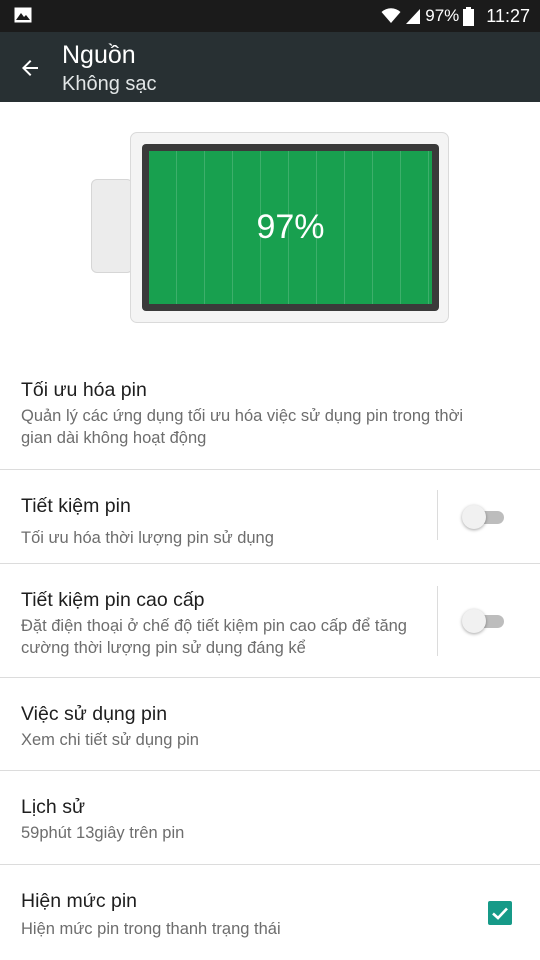 This screenshot has height=960, width=540. What do you see at coordinates (84, 390) in the screenshot?
I see `setting-title: Tối ưu hóa pin` at bounding box center [84, 390].